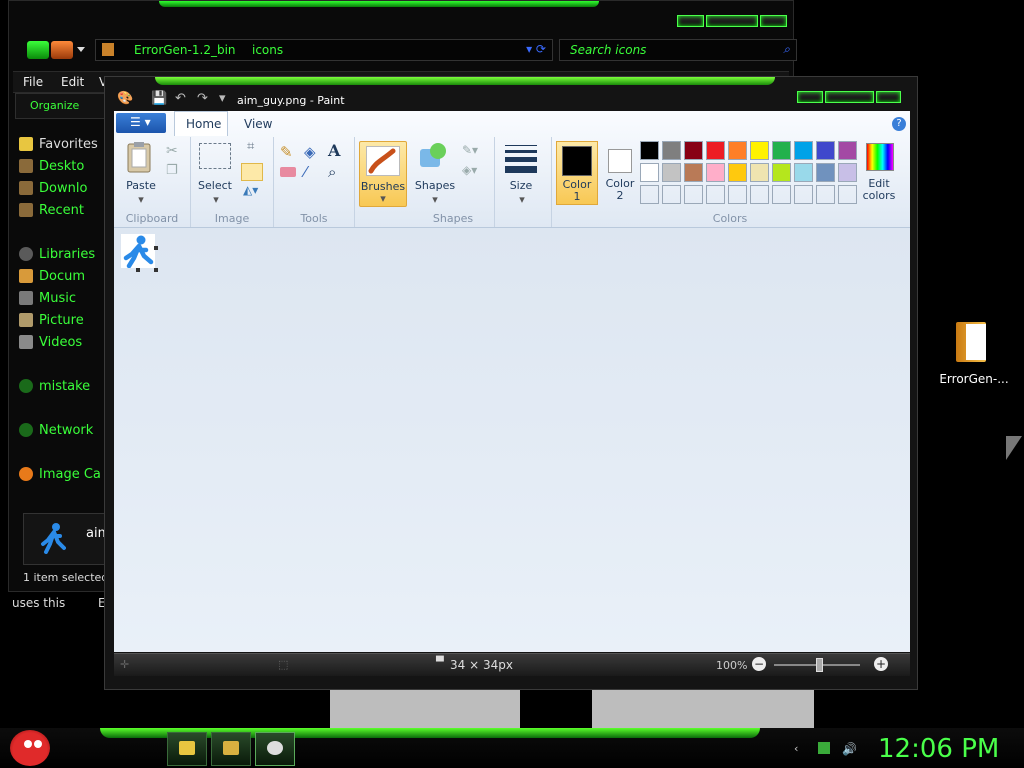  Describe the element at coordinates (250, 190) in the screenshot. I see `rotate-icon: ◭▾` at that location.